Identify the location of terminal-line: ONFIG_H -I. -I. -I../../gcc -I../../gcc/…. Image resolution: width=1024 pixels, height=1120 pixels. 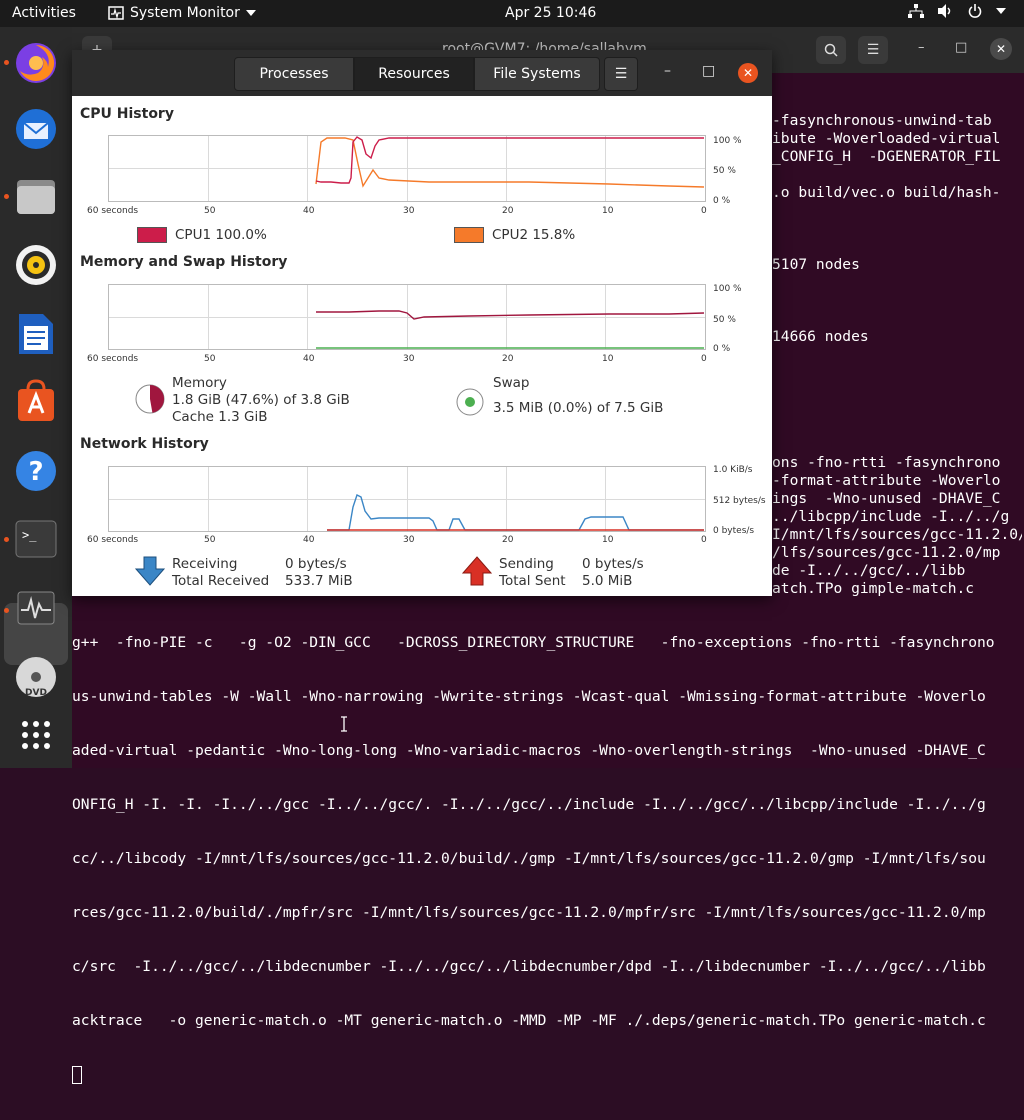
(529, 804).